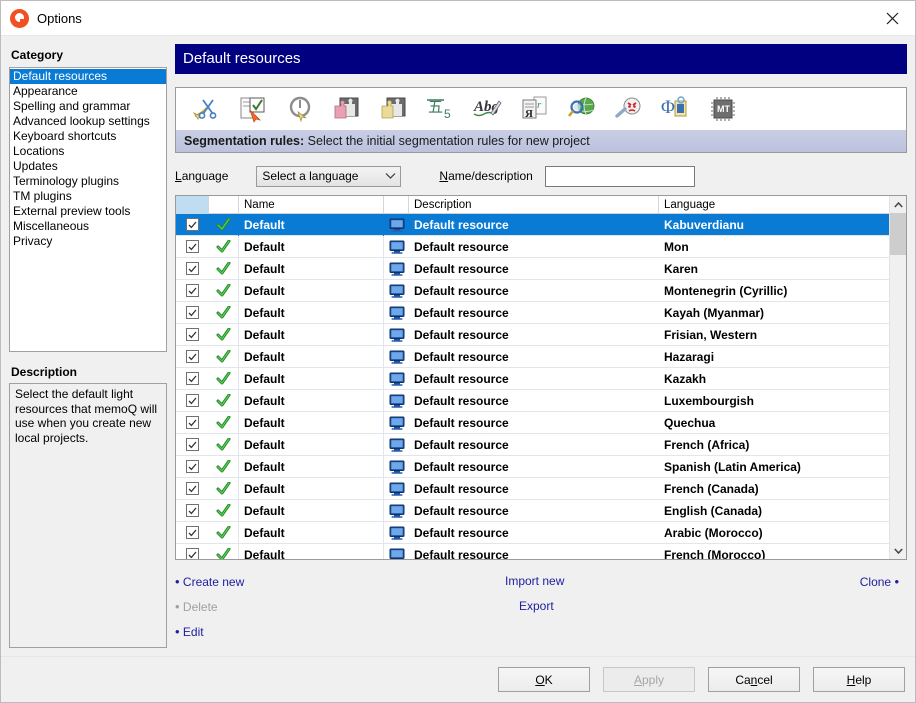  Describe the element at coordinates (892, 18) in the screenshot. I see `close-icon` at that location.